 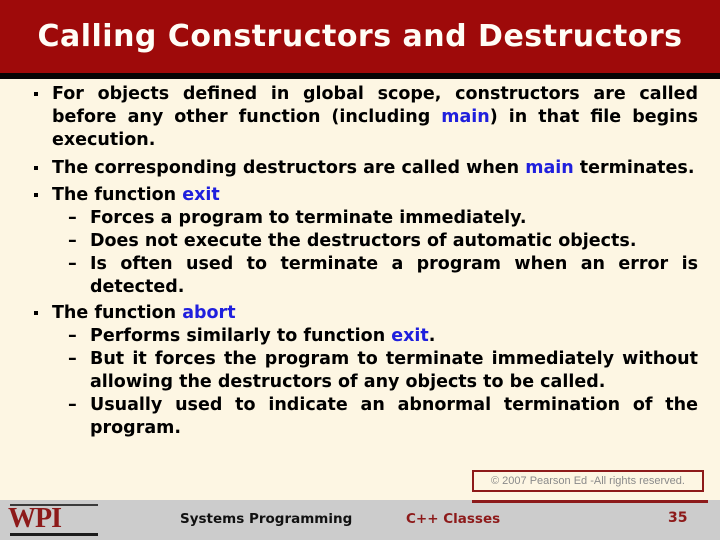 What do you see at coordinates (241, 336) in the screenshot?
I see `sub-bullet-text-segment: Performs similarly to function` at bounding box center [241, 336].